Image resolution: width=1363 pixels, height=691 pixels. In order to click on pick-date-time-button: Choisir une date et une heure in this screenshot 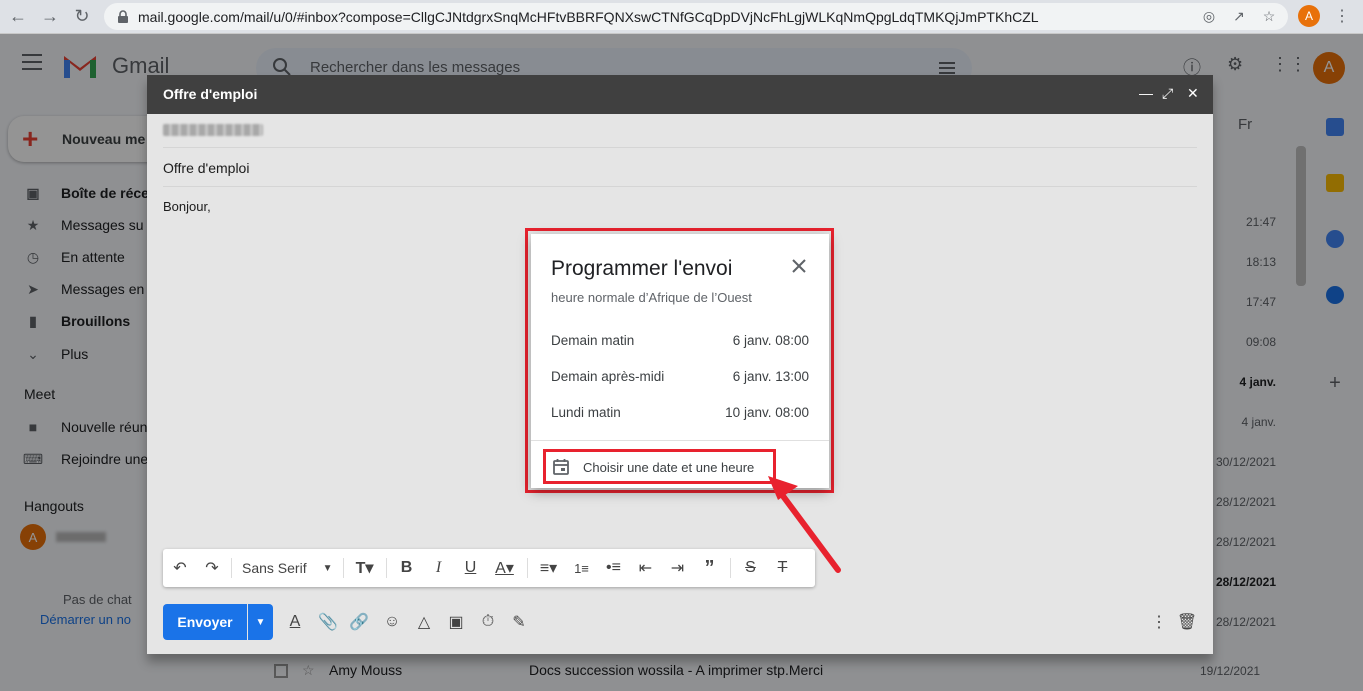, I will do `click(653, 467)`.